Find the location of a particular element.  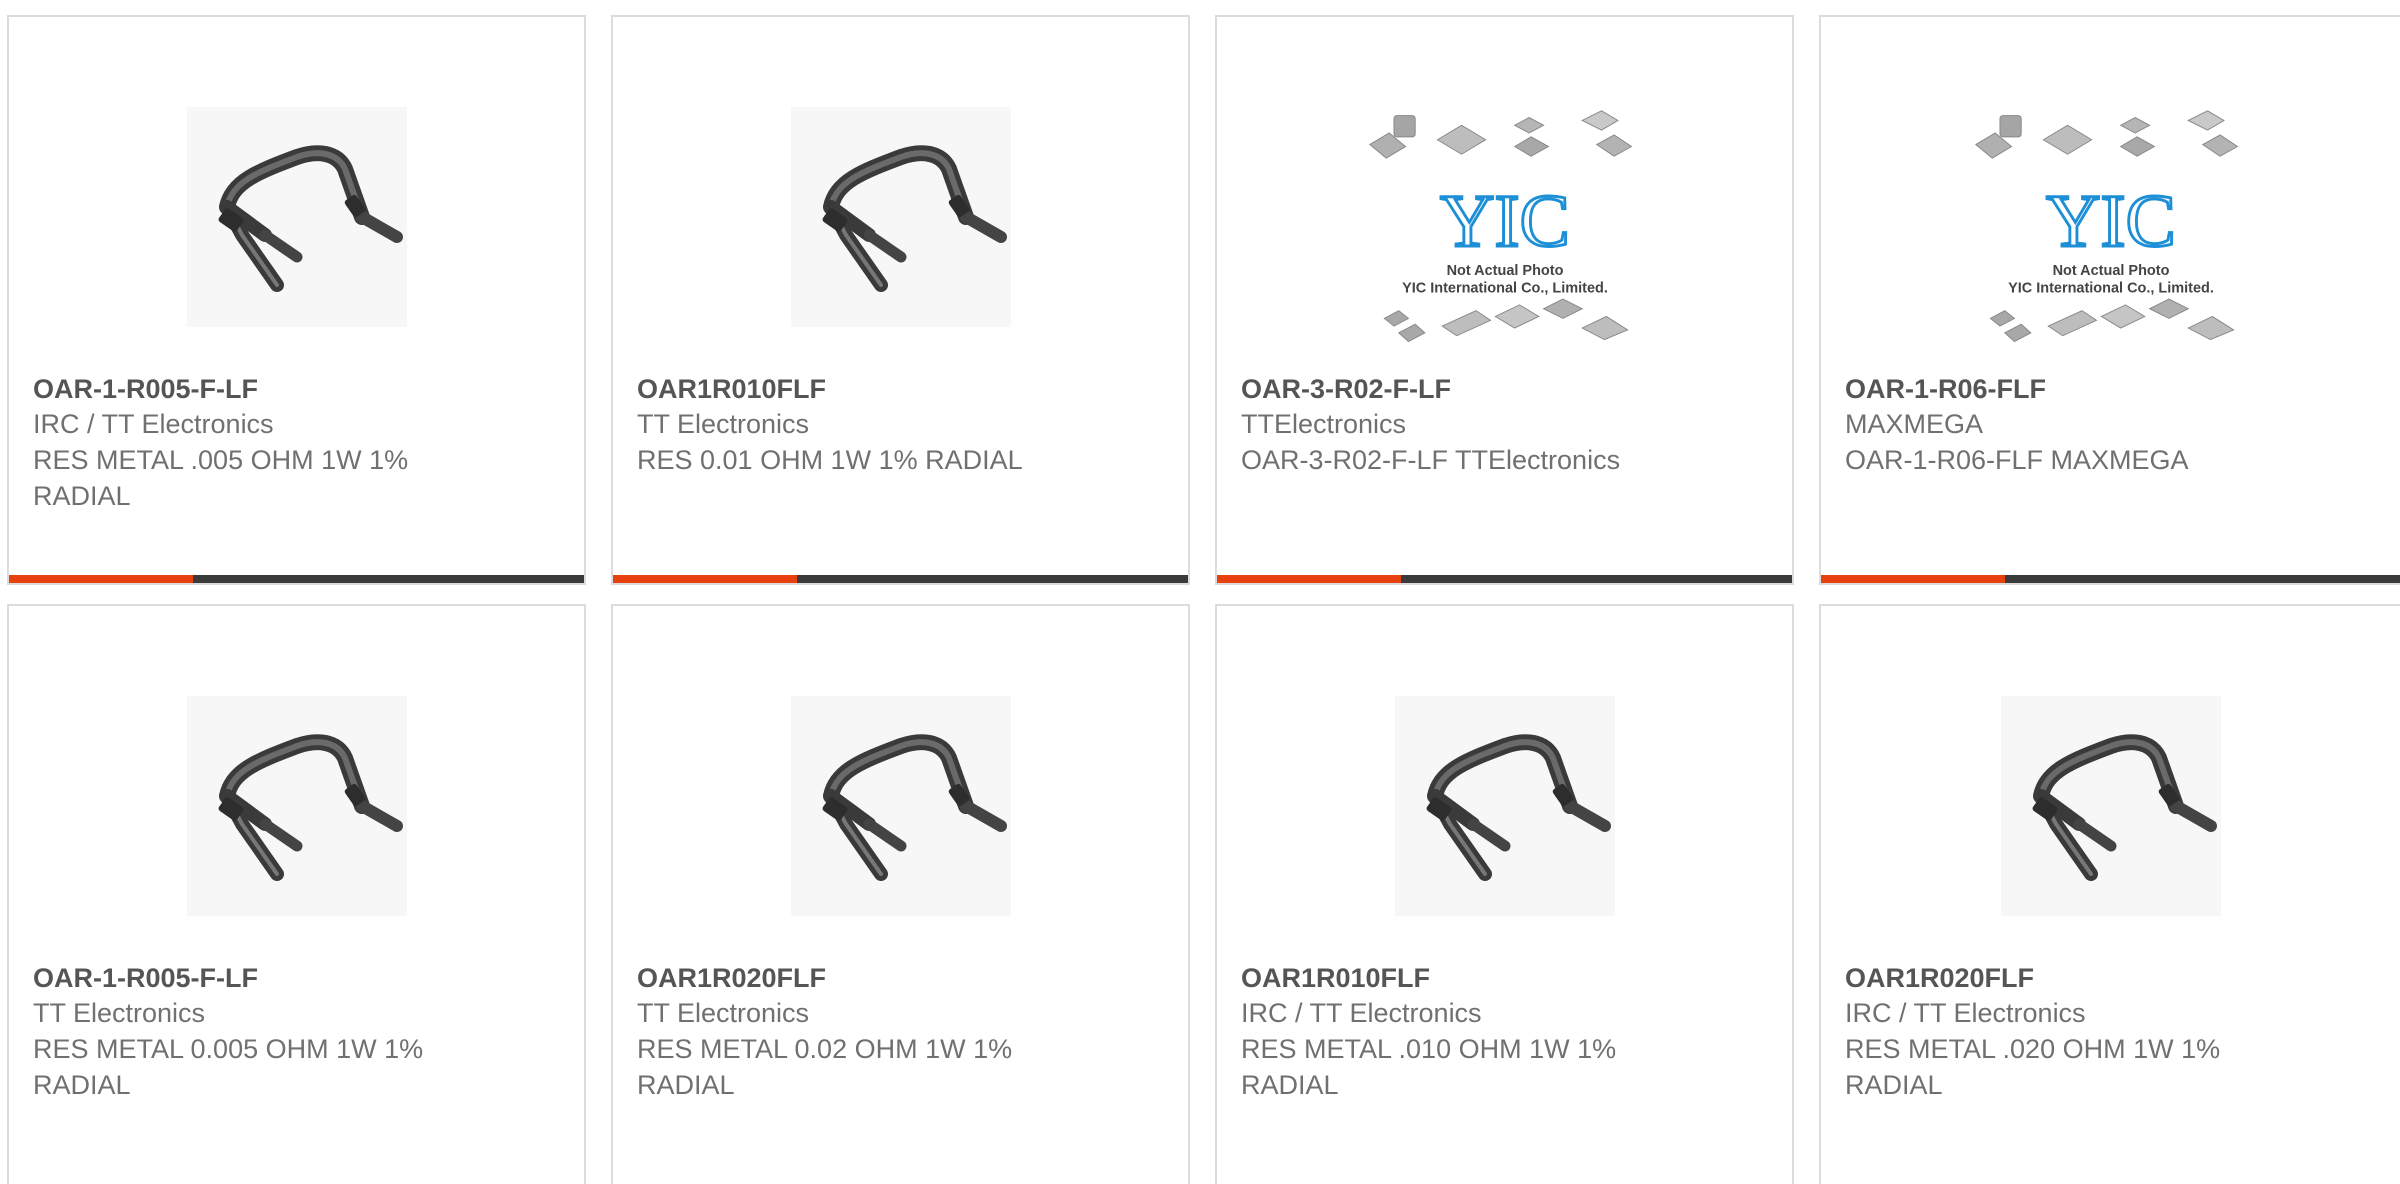

manufacturer: MAXMEGA is located at coordinates (1914, 424).